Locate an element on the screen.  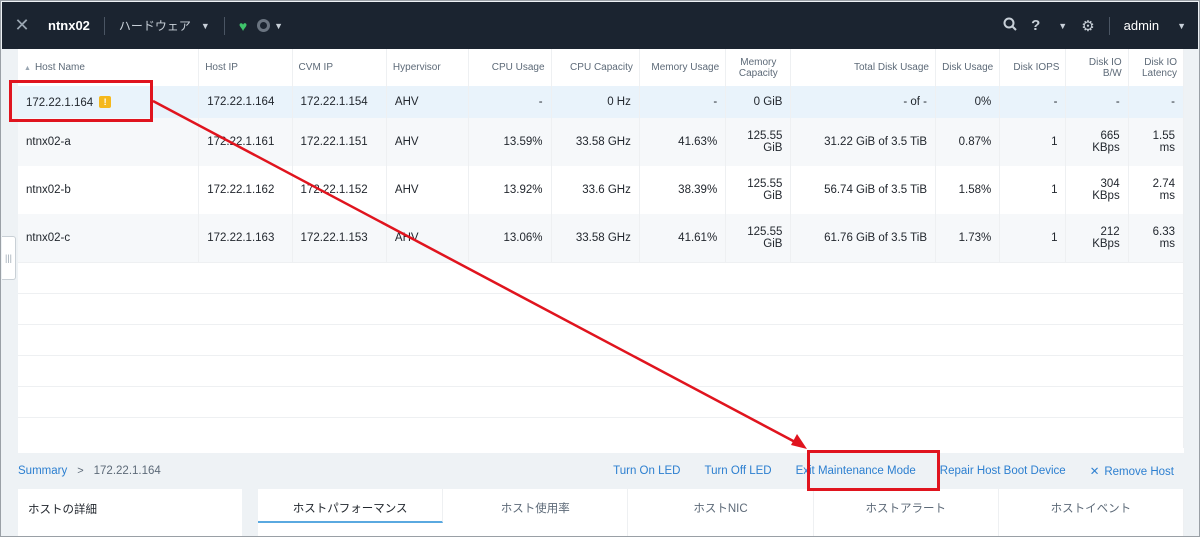
tab-host-performance: ホストパフォーマンス is located at coordinates (351, 506).